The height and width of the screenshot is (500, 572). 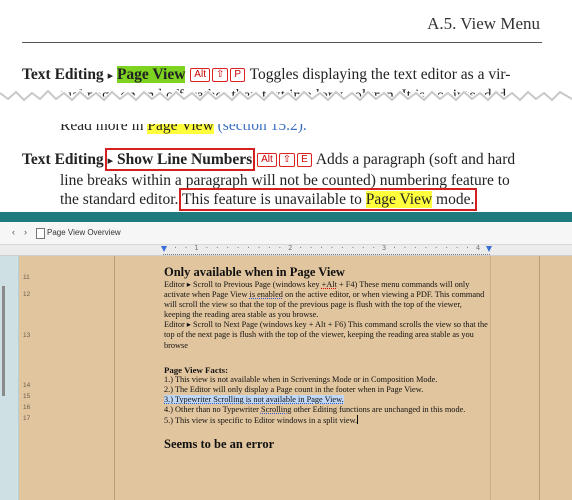 What do you see at coordinates (539, 378) in the screenshot?
I see `page-edge-right` at bounding box center [539, 378].